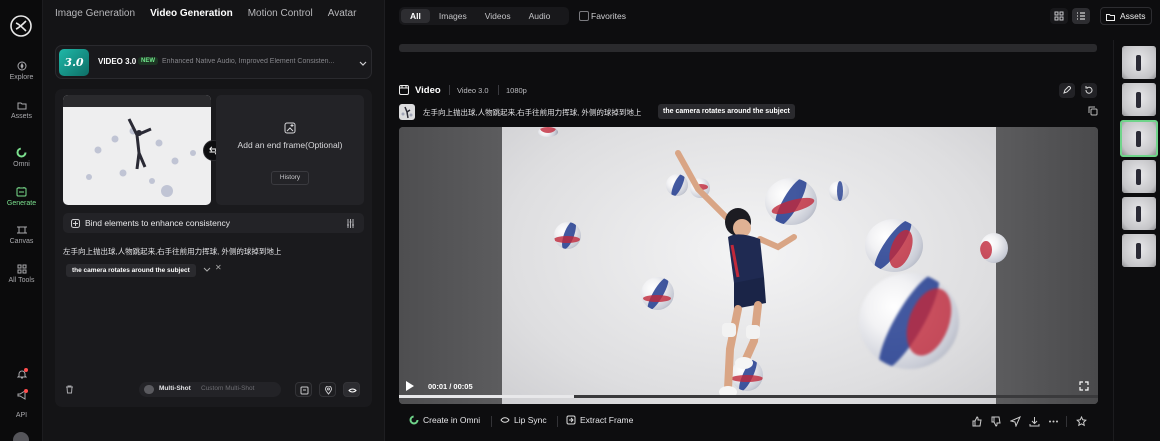 The height and width of the screenshot is (441, 1160). Describe the element at coordinates (350, 223) in the screenshot. I see `settings-sliders-icon` at that location.